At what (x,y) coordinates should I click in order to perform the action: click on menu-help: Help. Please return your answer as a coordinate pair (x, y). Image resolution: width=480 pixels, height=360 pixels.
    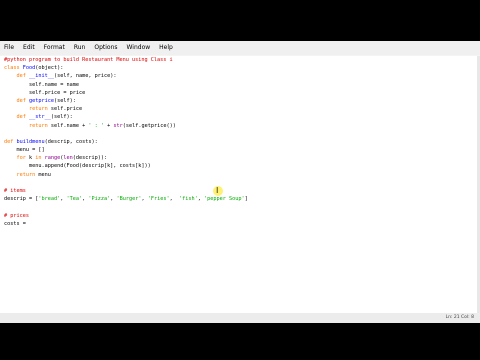
    Looking at the image, I should click on (166, 48).